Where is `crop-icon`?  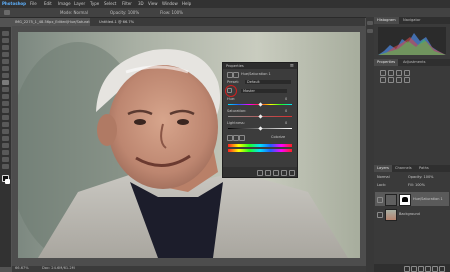 crop-icon is located at coordinates (5, 61).